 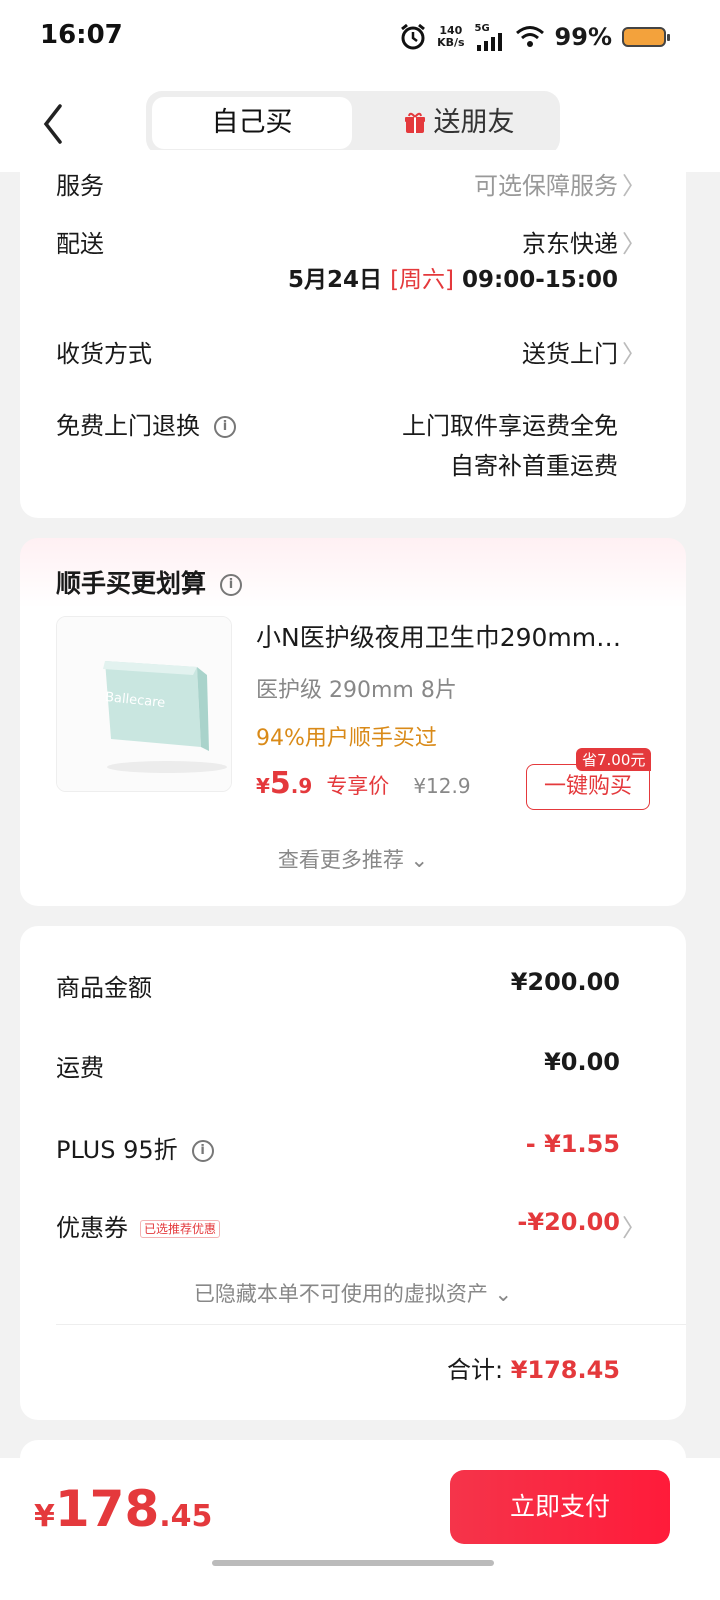 What do you see at coordinates (92, 1228) in the screenshot?
I see `coupon-text: 优惠券` at bounding box center [92, 1228].